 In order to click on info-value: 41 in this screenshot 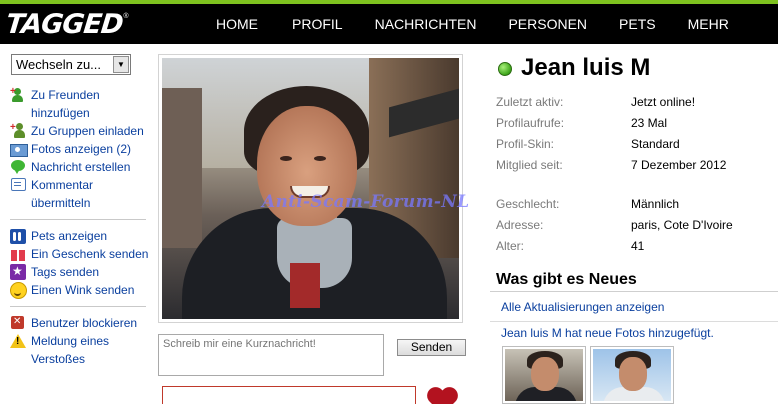, I will do `click(638, 246)`.